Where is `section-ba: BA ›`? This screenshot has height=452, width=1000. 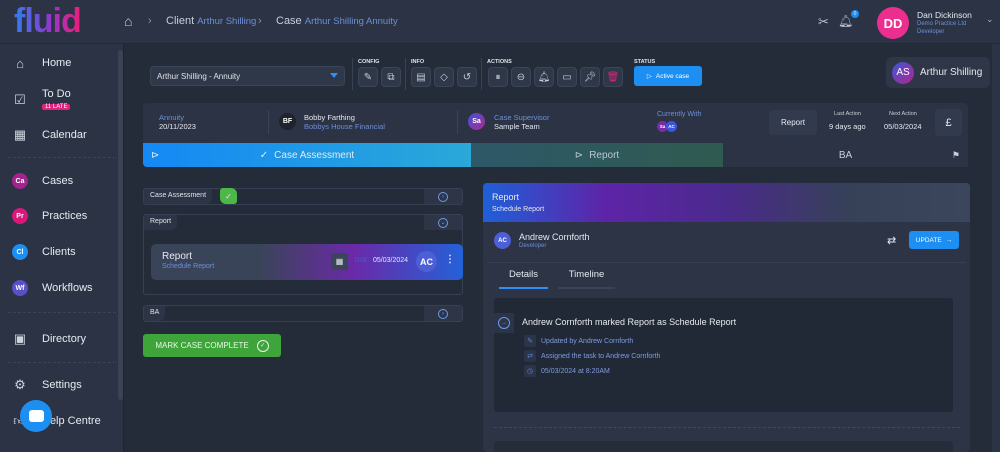 section-ba: BA › is located at coordinates (303, 313).